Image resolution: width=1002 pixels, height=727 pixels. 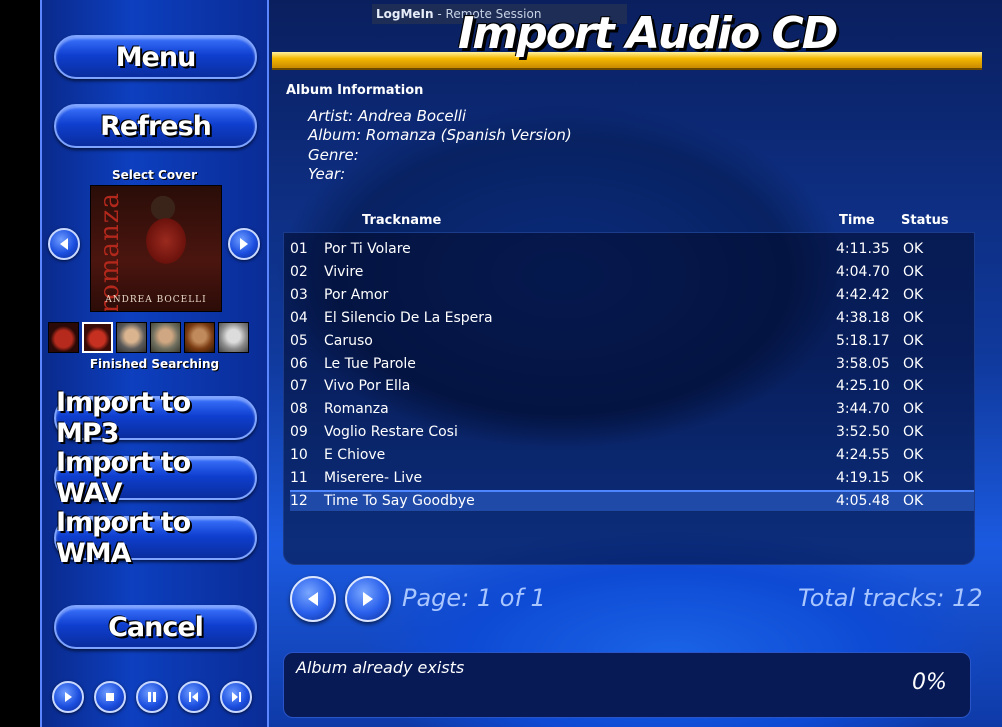 I want to click on track-name: E Chiove, so click(x=355, y=455).